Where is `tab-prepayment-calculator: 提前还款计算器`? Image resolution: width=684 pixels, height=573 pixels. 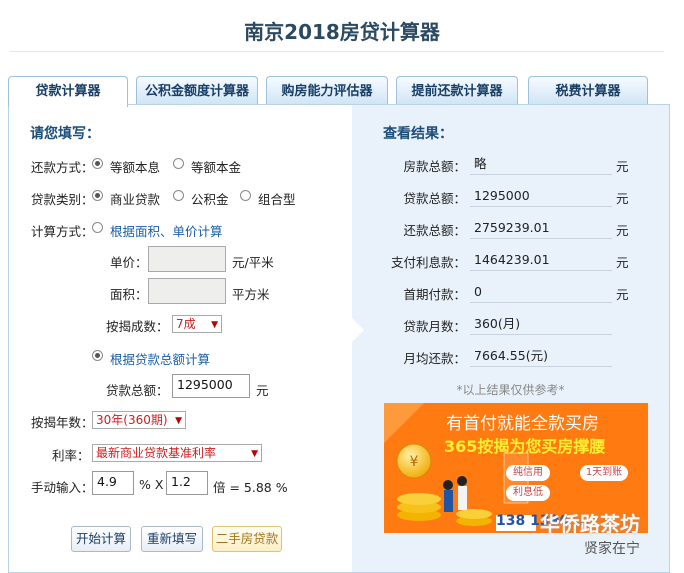
tab-prepayment-calculator: 提前还款计算器 is located at coordinates (457, 90).